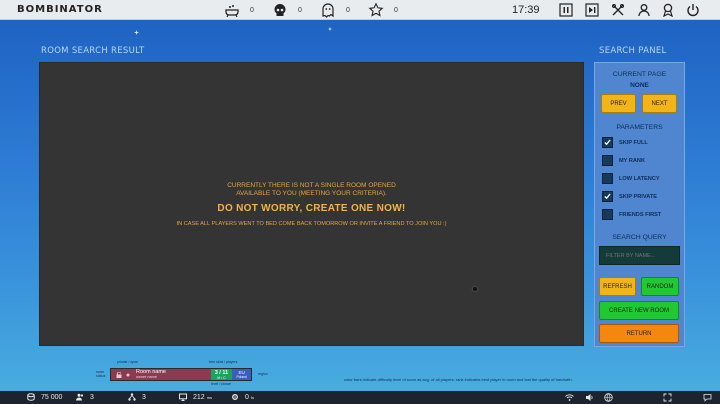  Describe the element at coordinates (311, 208) in the screenshot. I see `create-room-headline: DO NOT WORRY, CREATE ONE NOW!` at that location.